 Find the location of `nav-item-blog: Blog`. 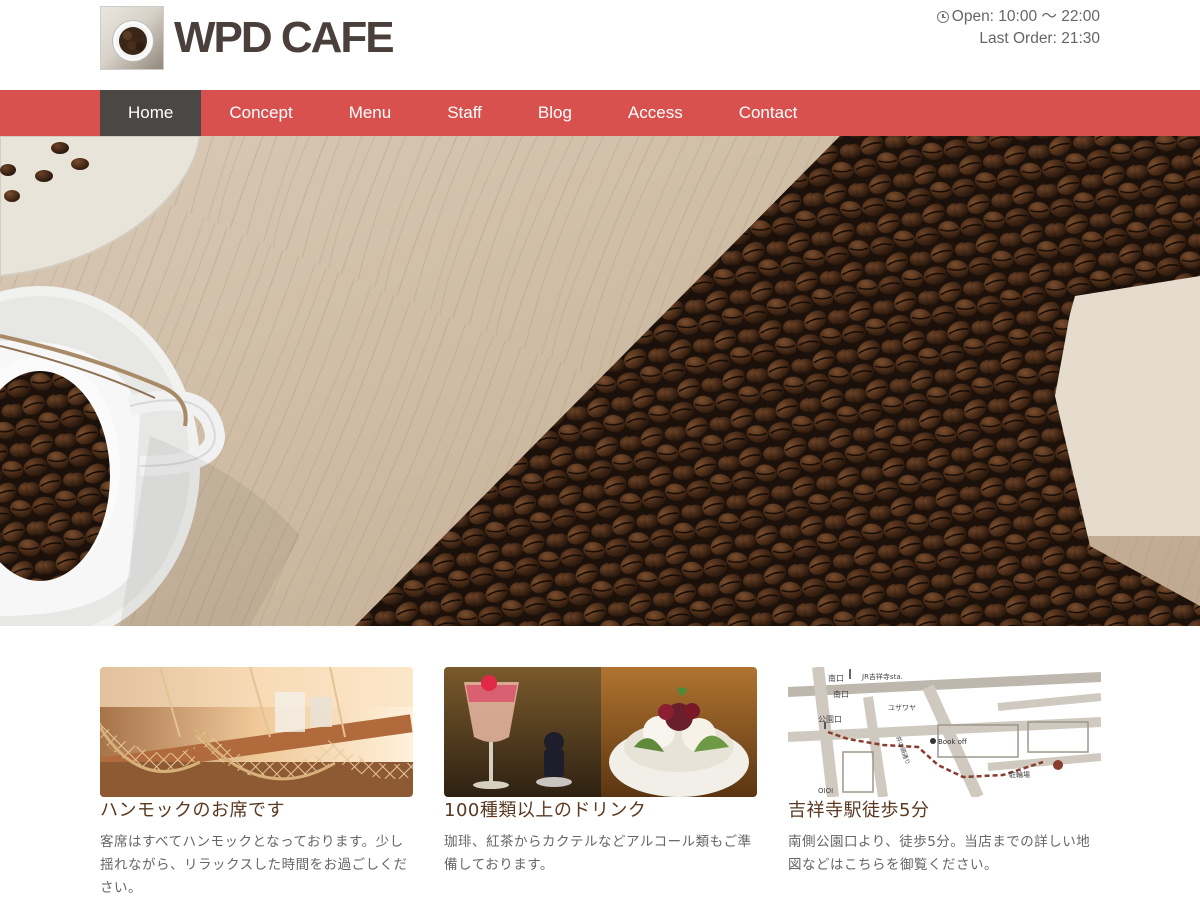

nav-item-blog: Blog is located at coordinates (555, 113).